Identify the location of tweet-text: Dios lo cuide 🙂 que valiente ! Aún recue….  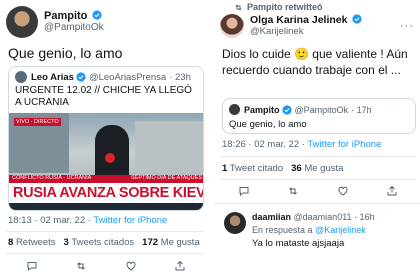
(315, 62).